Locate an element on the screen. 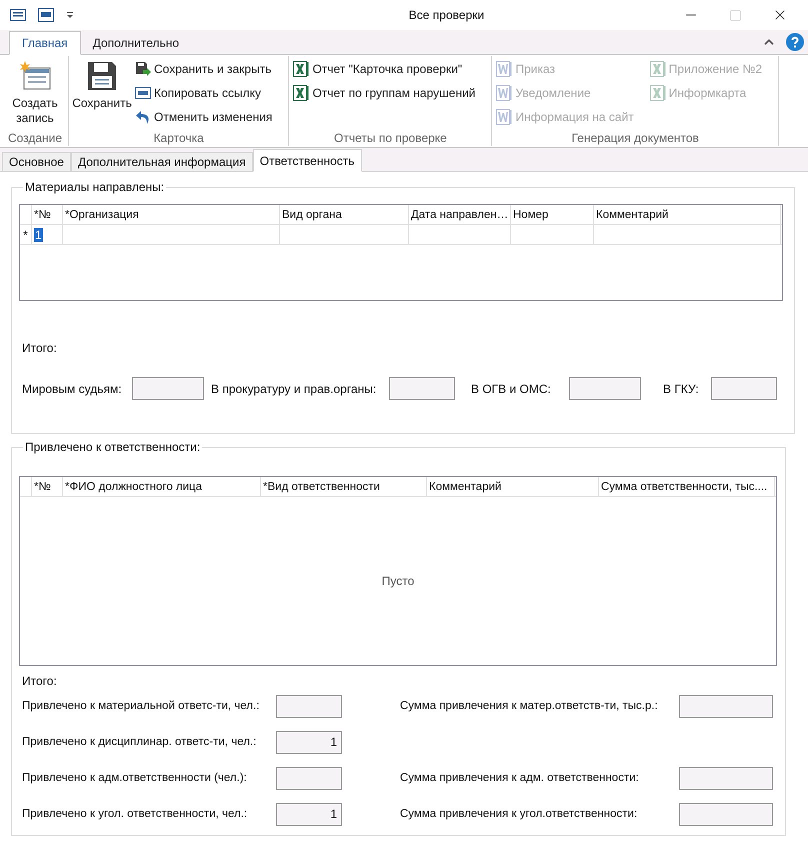  maximize-icon is located at coordinates (735, 15).